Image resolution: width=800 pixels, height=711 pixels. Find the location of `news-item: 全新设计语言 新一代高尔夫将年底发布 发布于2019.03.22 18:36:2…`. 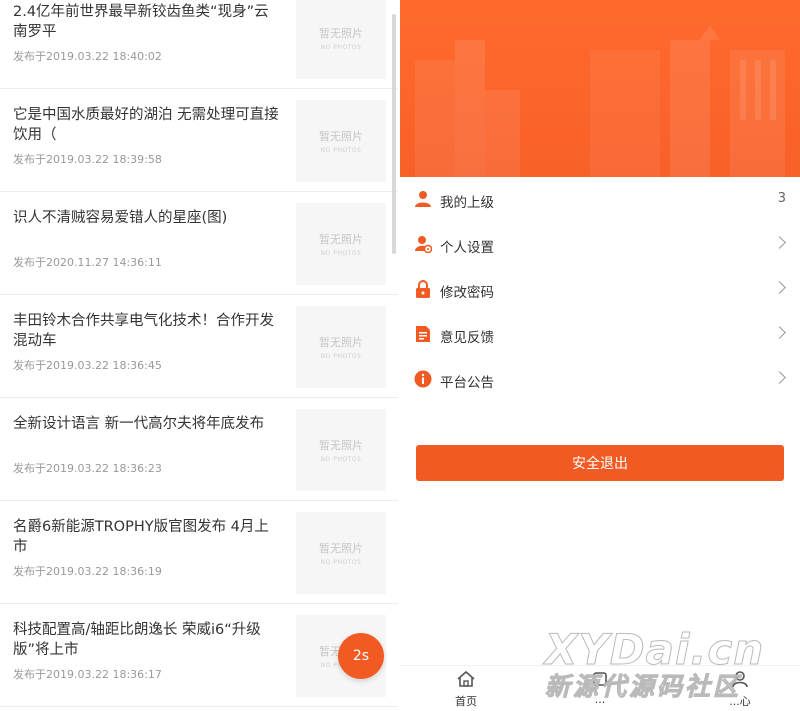

news-item: 全新设计语言 新一代高尔夫将年底发布 发布于2019.03.22 18:36:2… is located at coordinates (199, 449).